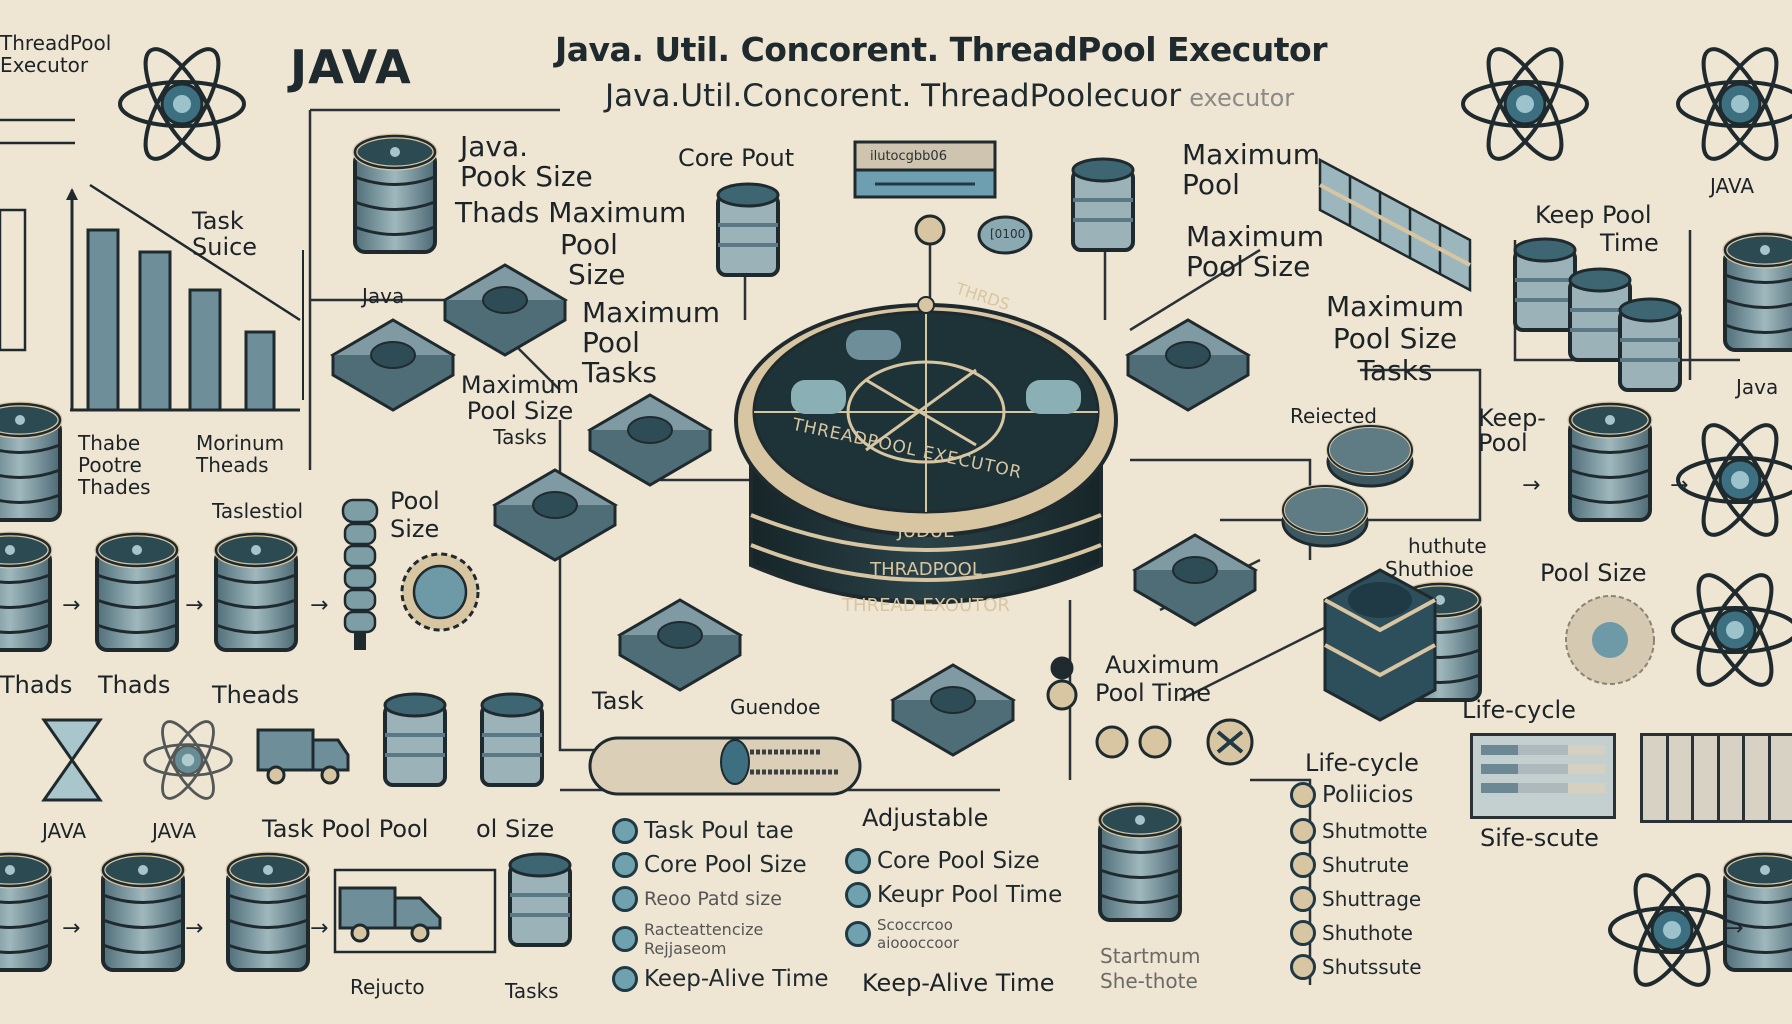  Describe the element at coordinates (925, 818) in the screenshot. I see `label-adjustable: Adjustable` at that location.